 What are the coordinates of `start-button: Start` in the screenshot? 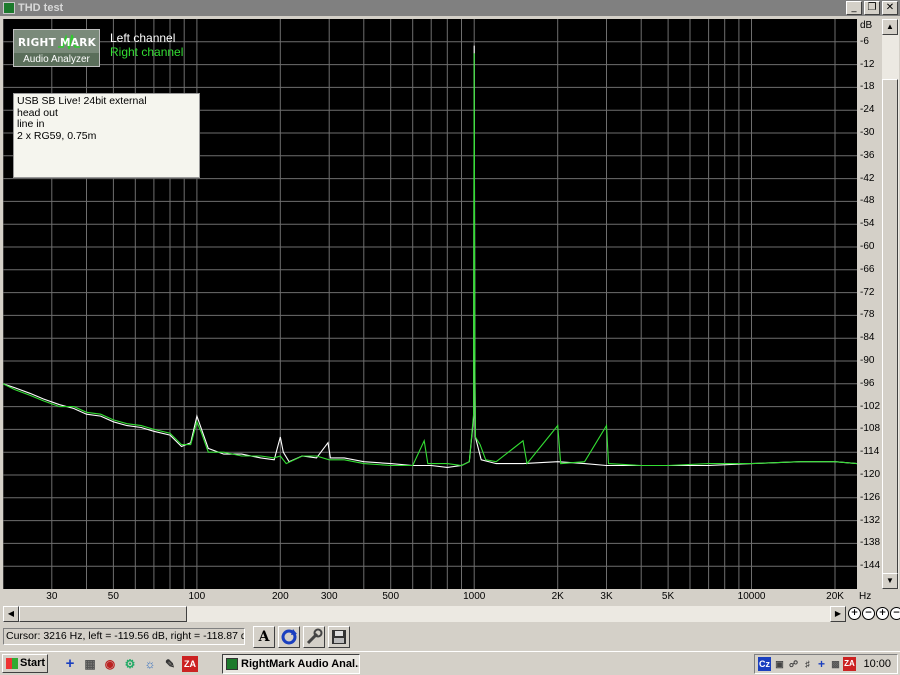 It's located at (25, 663).